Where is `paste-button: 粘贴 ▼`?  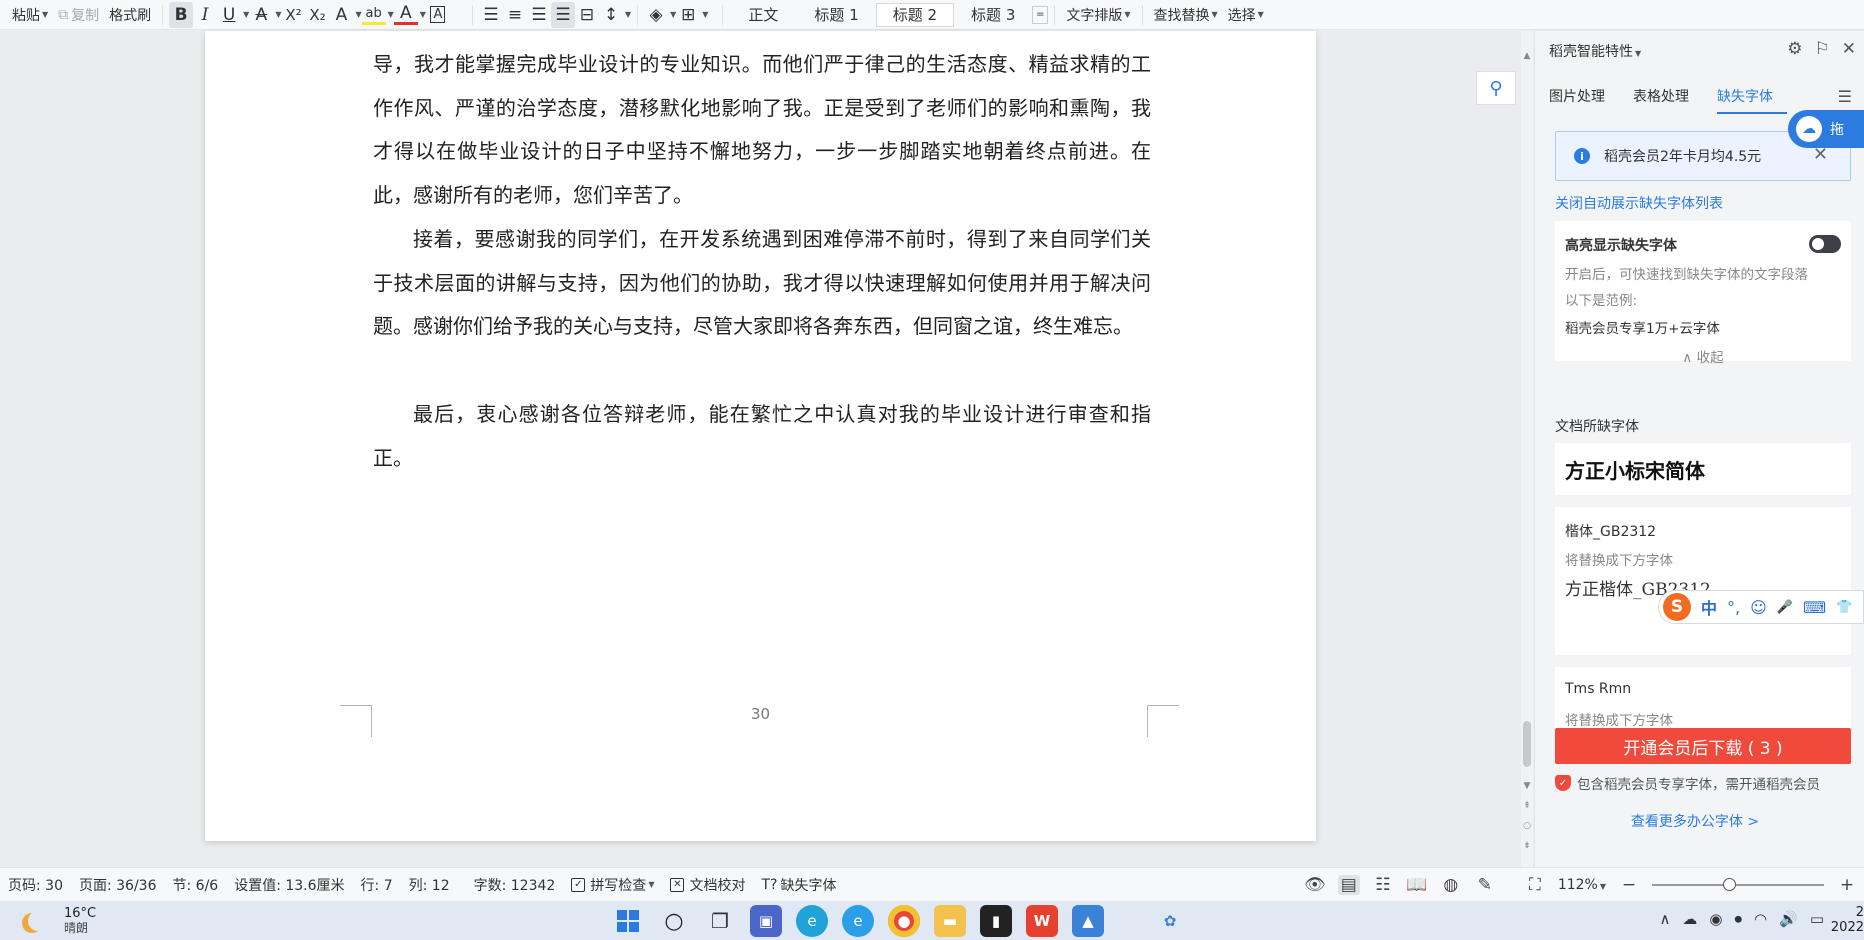 paste-button: 粘贴 ▼ is located at coordinates (26, 15).